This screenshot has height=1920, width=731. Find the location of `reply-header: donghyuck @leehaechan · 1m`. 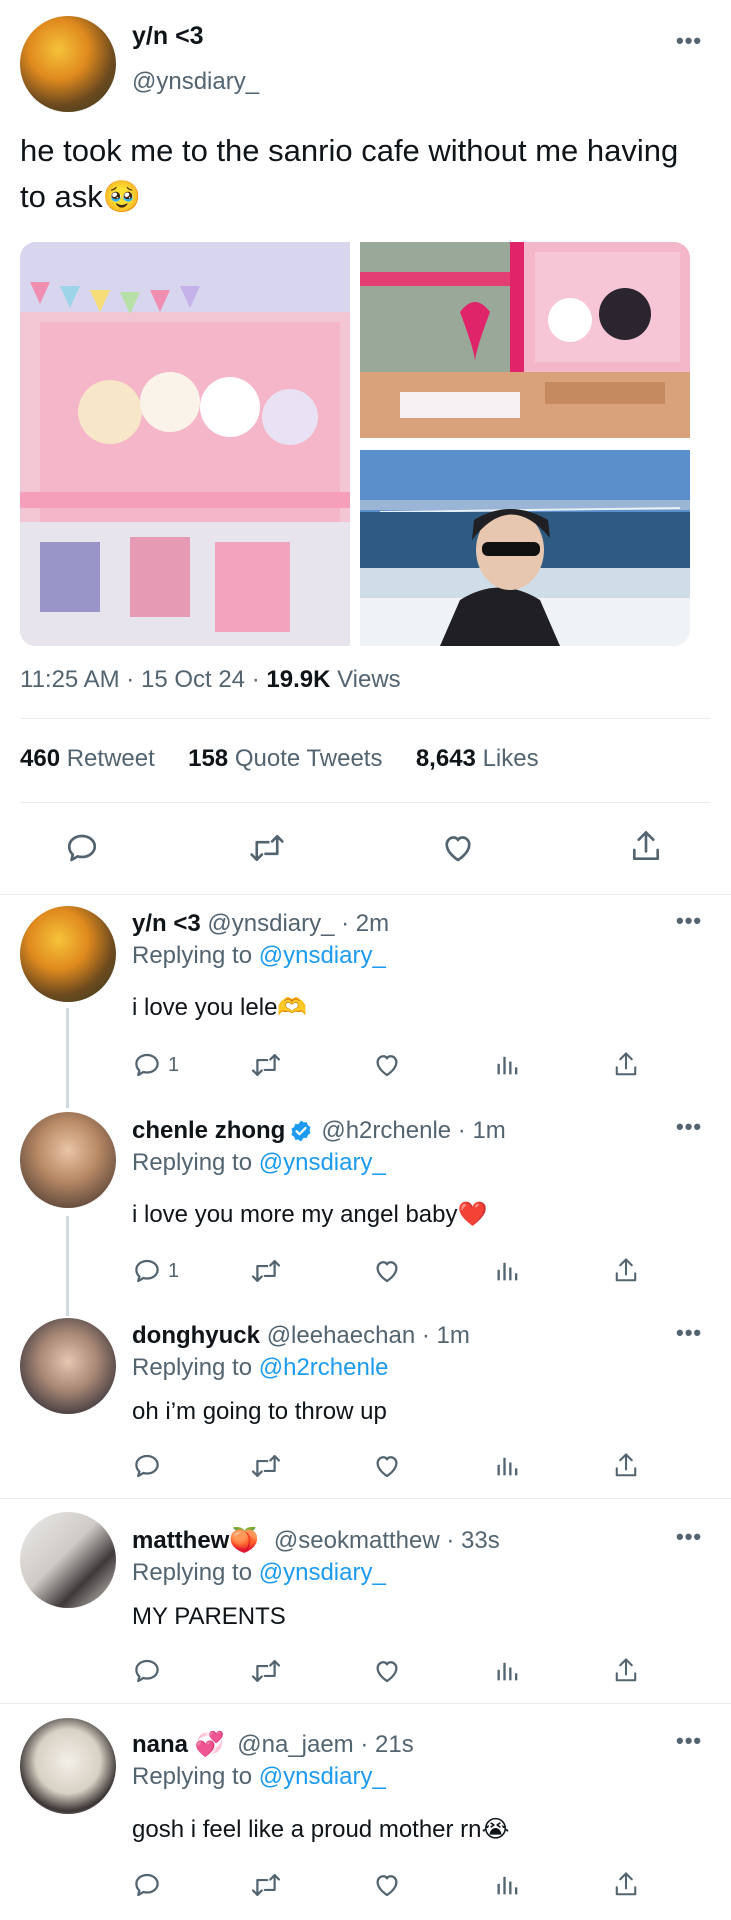

reply-header: donghyuck @leehaechan · 1m is located at coordinates (301, 1336).